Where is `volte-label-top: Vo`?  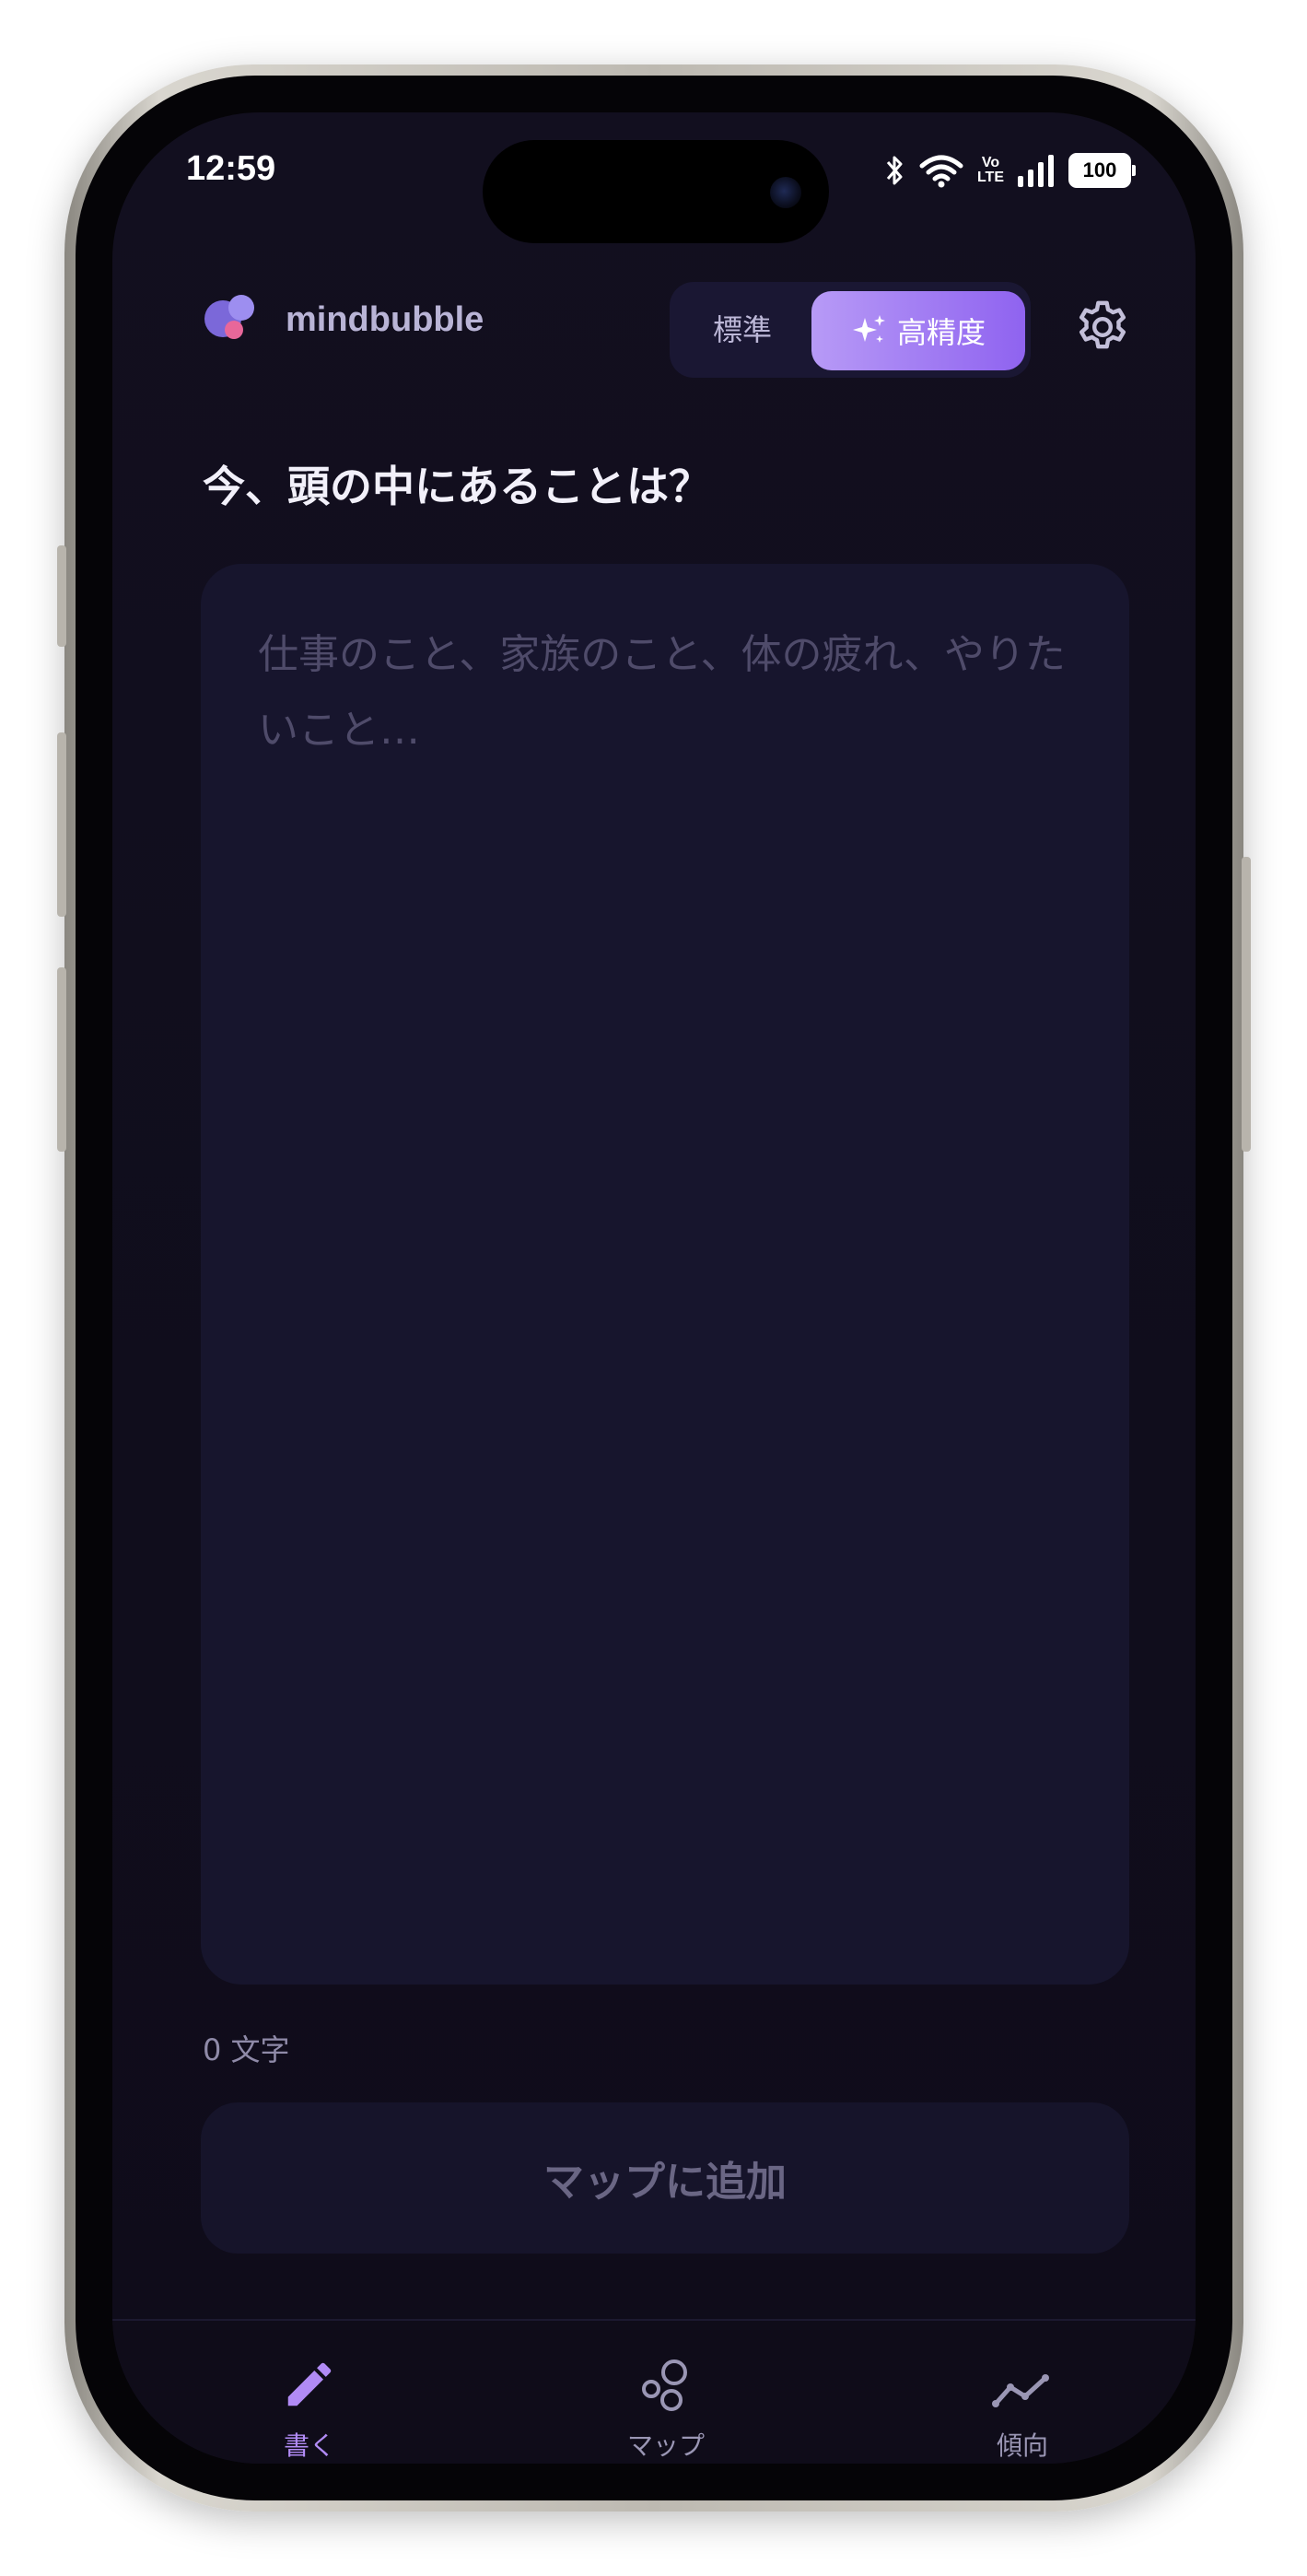
volte-label-top: Vo is located at coordinates (991, 162).